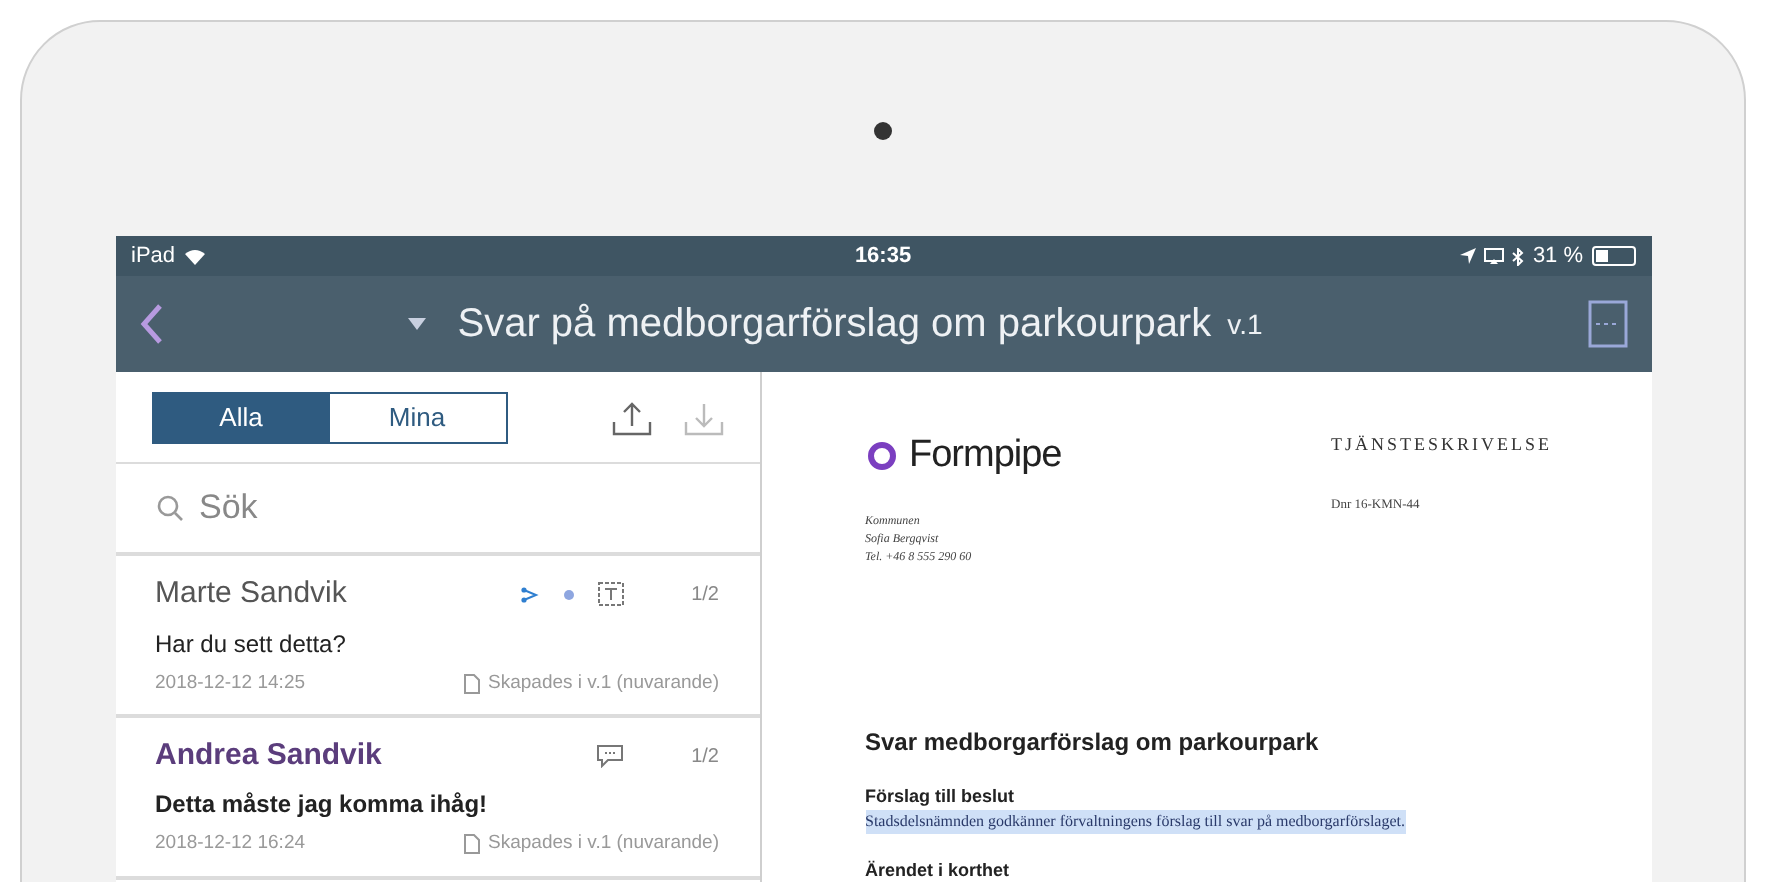 The height and width of the screenshot is (882, 1766). Describe the element at coordinates (883, 256) in the screenshot. I see `clock-time: 16:35` at that location.